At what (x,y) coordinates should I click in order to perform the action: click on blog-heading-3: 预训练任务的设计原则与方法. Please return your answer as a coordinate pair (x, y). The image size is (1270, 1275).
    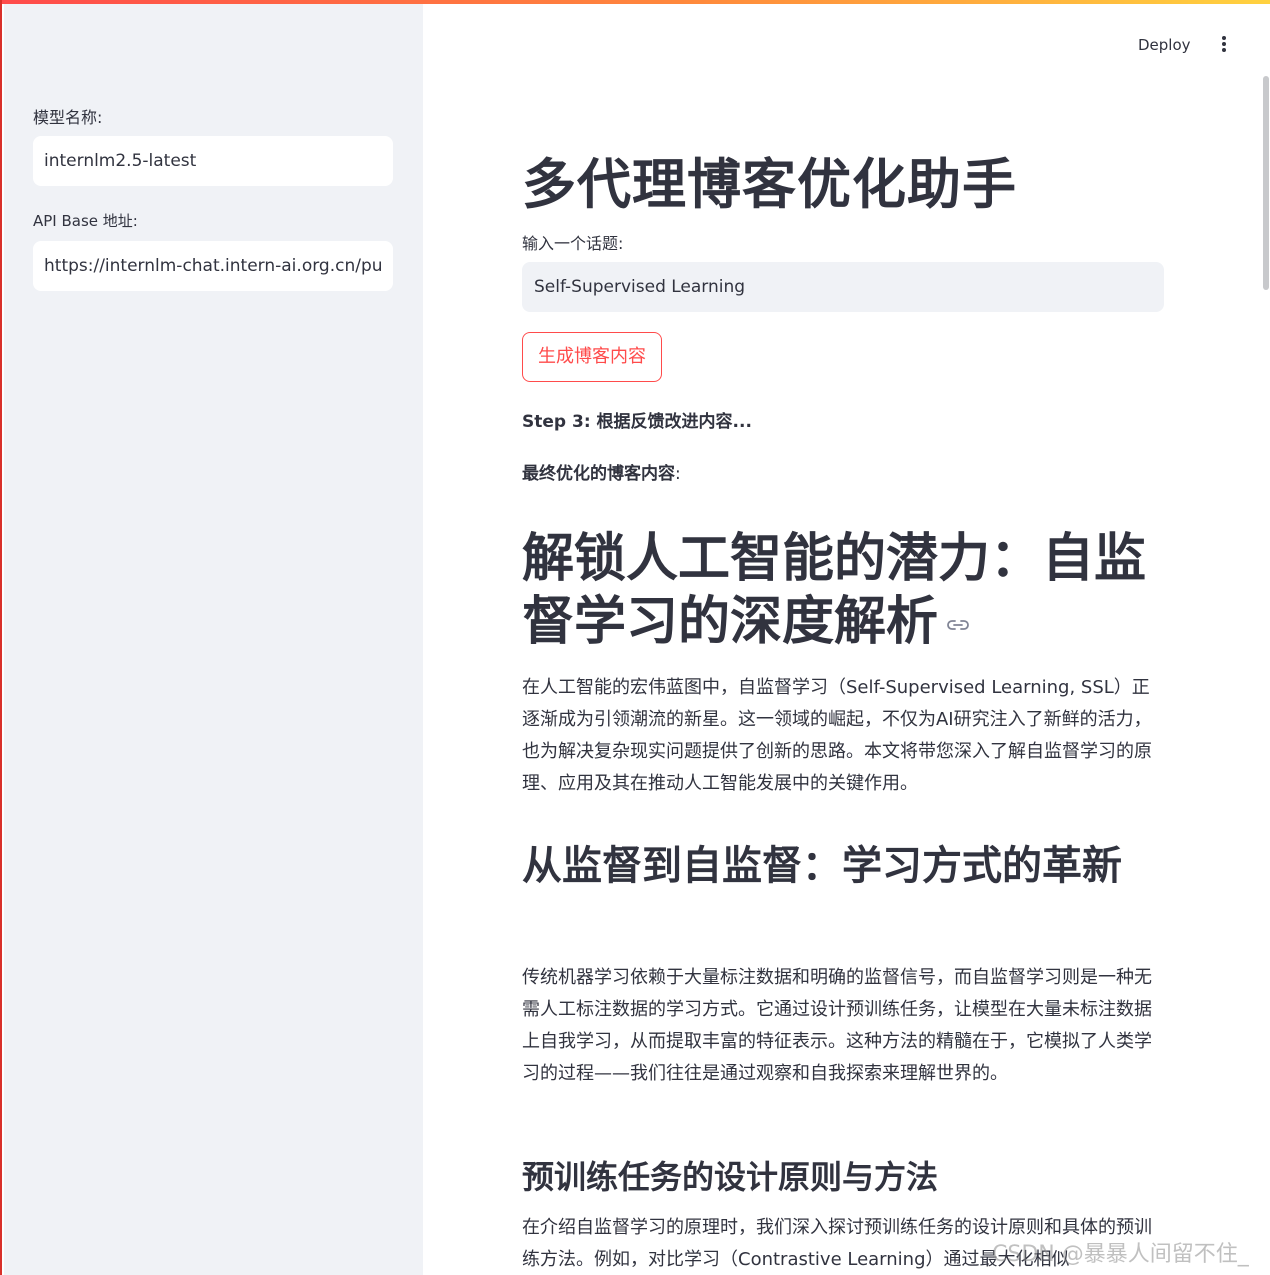
    Looking at the image, I should click on (730, 1177).